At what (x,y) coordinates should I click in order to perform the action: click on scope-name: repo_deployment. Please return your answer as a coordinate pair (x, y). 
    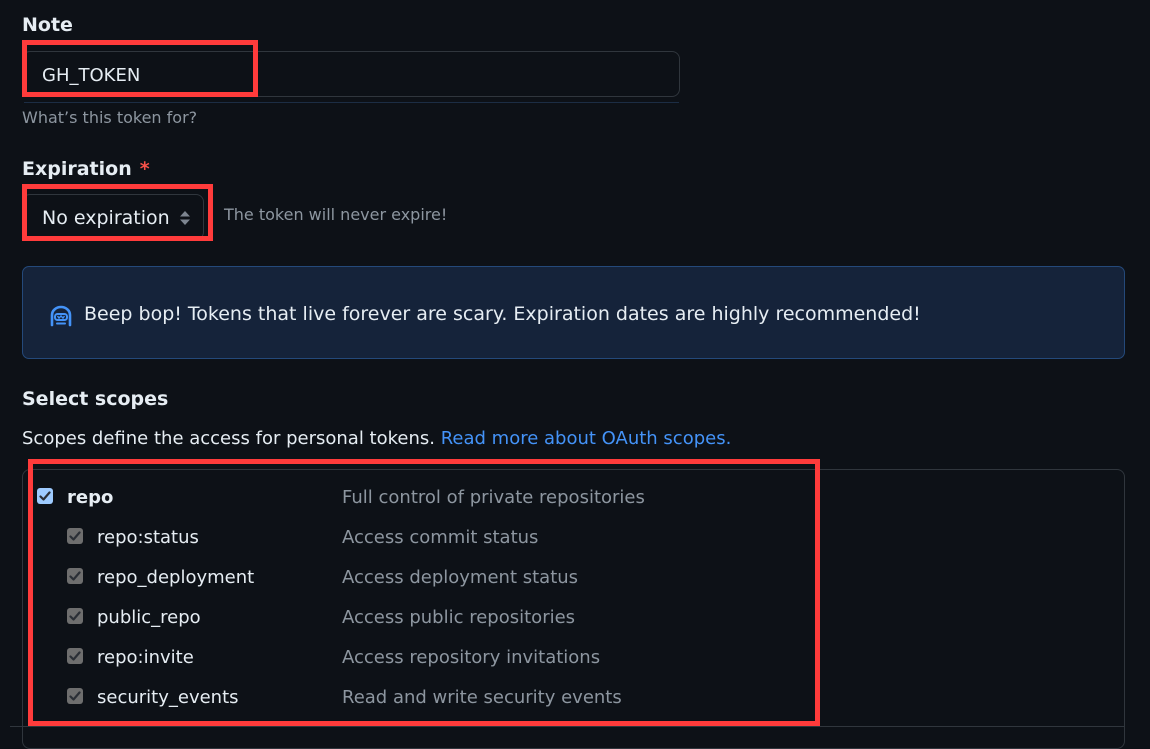
    Looking at the image, I should click on (176, 577).